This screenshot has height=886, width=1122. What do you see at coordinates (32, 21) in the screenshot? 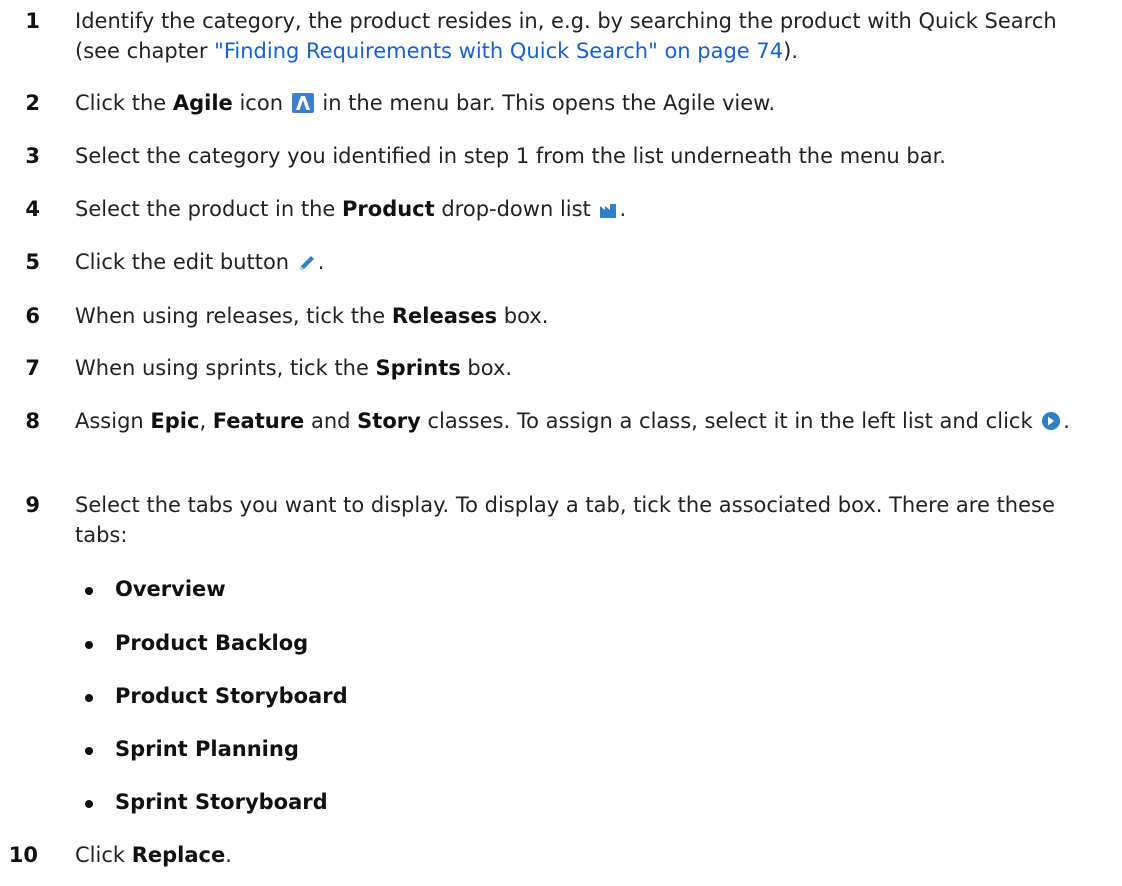
I see `step-number: 1` at bounding box center [32, 21].